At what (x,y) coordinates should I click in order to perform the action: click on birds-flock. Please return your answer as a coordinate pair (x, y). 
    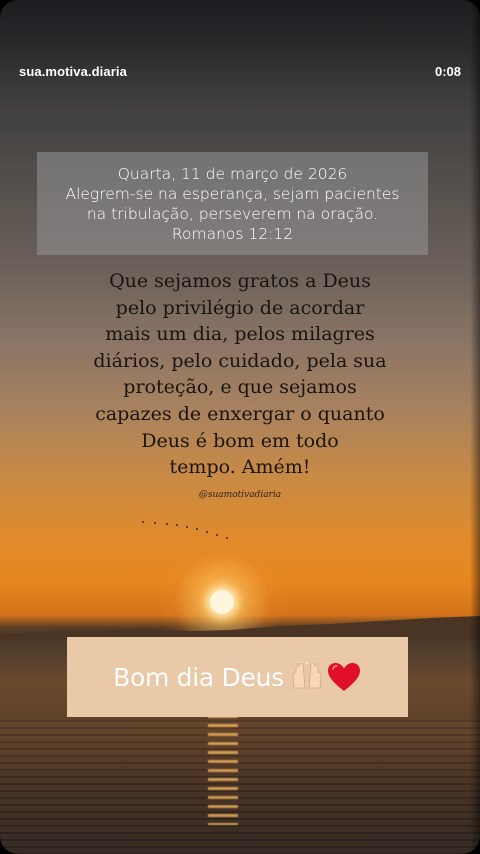
    Looking at the image, I should click on (190, 530).